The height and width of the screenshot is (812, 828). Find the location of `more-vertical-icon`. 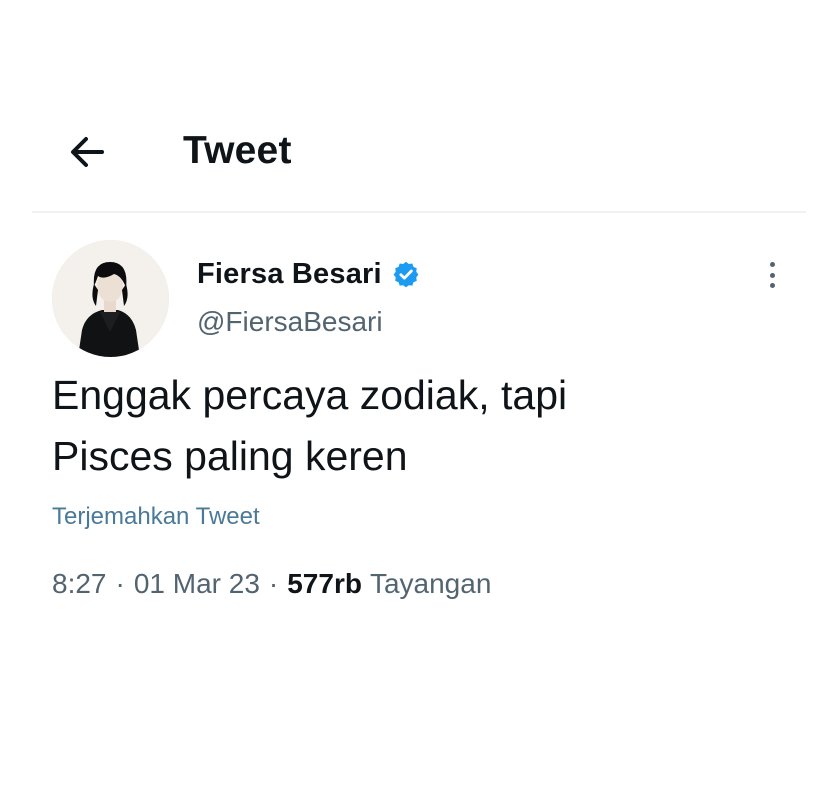

more-vertical-icon is located at coordinates (772, 275).